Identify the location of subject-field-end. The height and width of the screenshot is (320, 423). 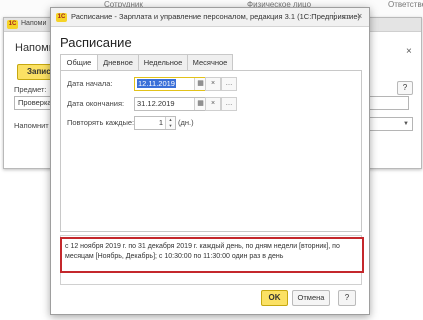
(386, 103).